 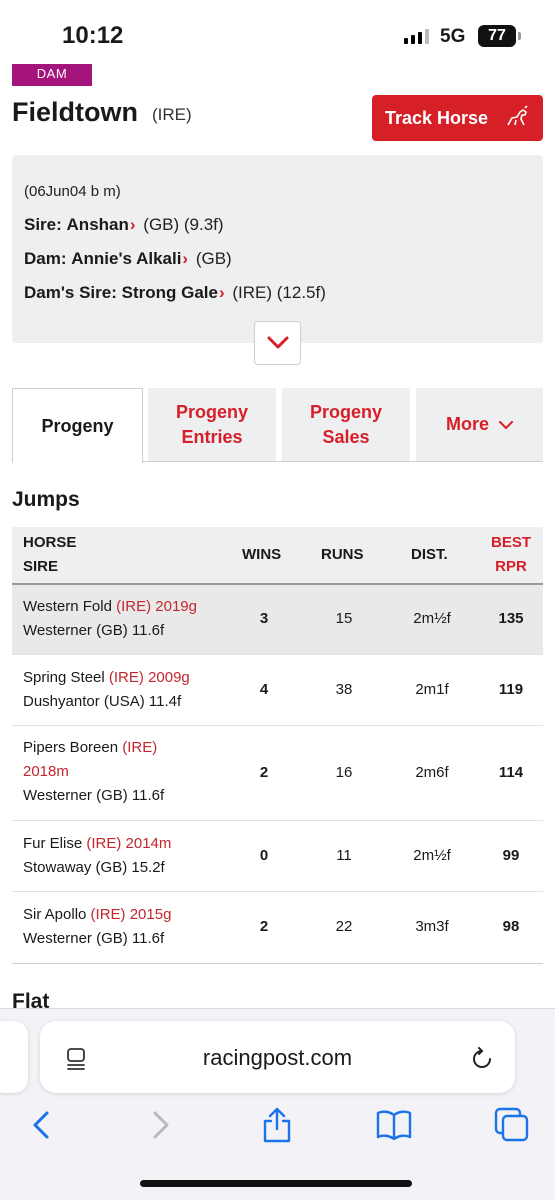 I want to click on address-bar: racingpost.com, so click(x=277, y=1057).